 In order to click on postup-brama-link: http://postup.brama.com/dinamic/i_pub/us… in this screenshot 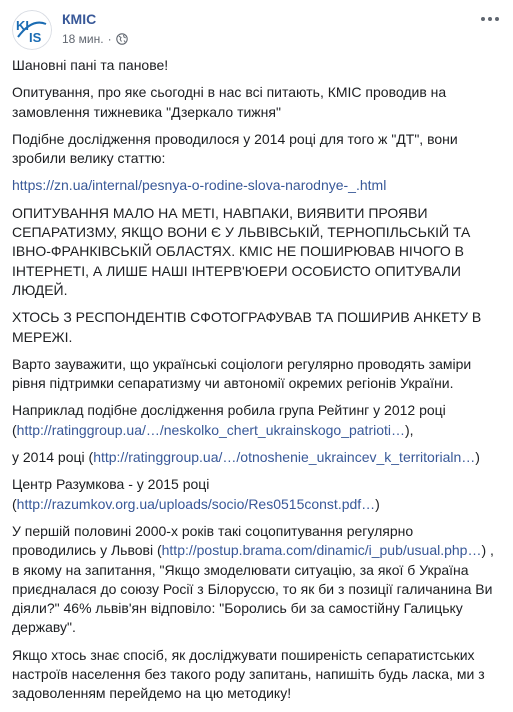, I will do `click(322, 550)`.